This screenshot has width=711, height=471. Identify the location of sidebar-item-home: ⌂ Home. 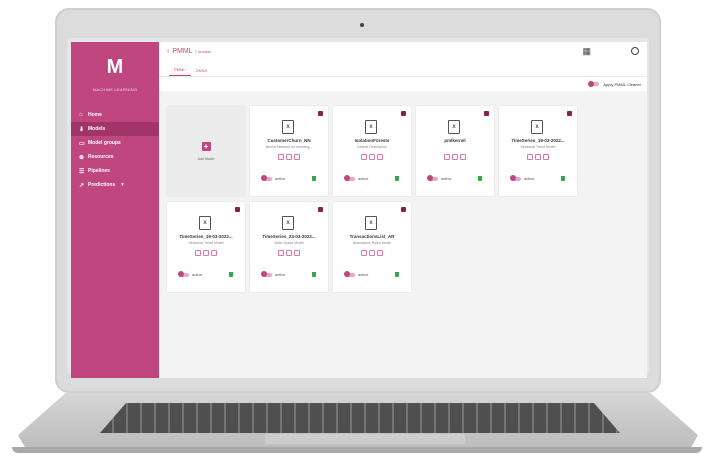
(115, 115).